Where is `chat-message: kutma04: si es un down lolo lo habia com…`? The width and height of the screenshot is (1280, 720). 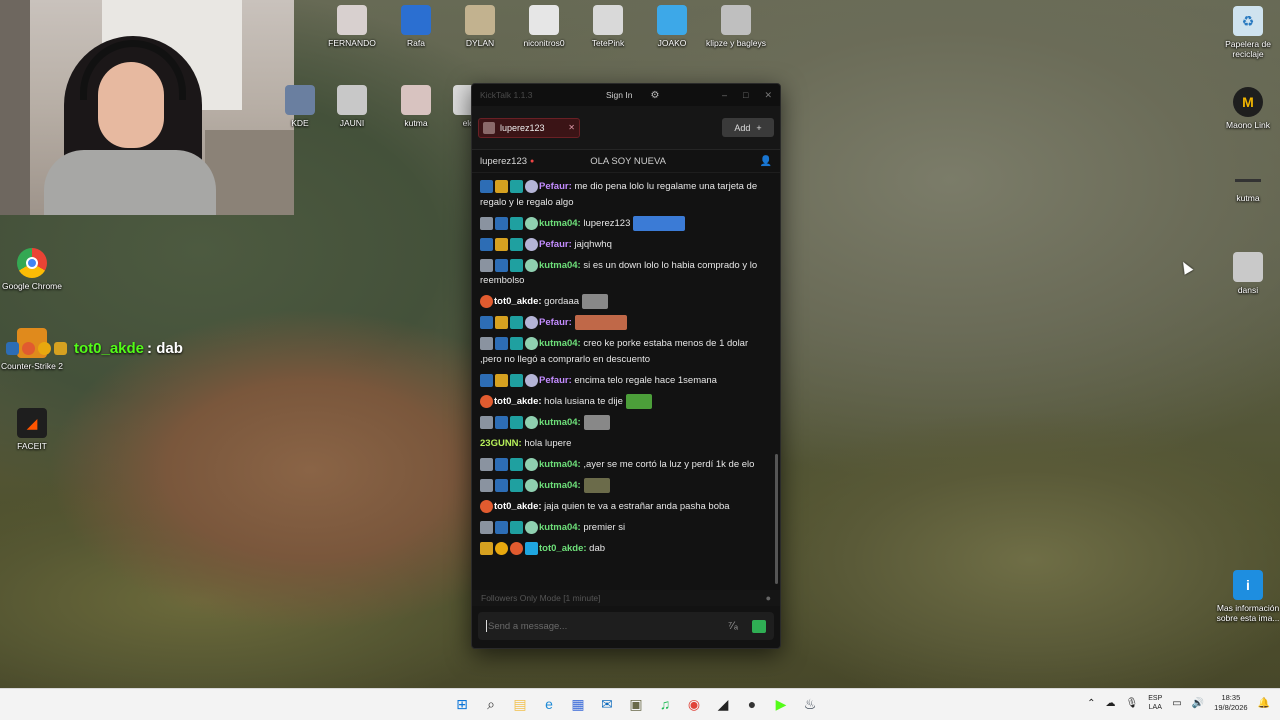
chat-message: kutma04: si es un down lolo lo habia com… is located at coordinates (625, 273).